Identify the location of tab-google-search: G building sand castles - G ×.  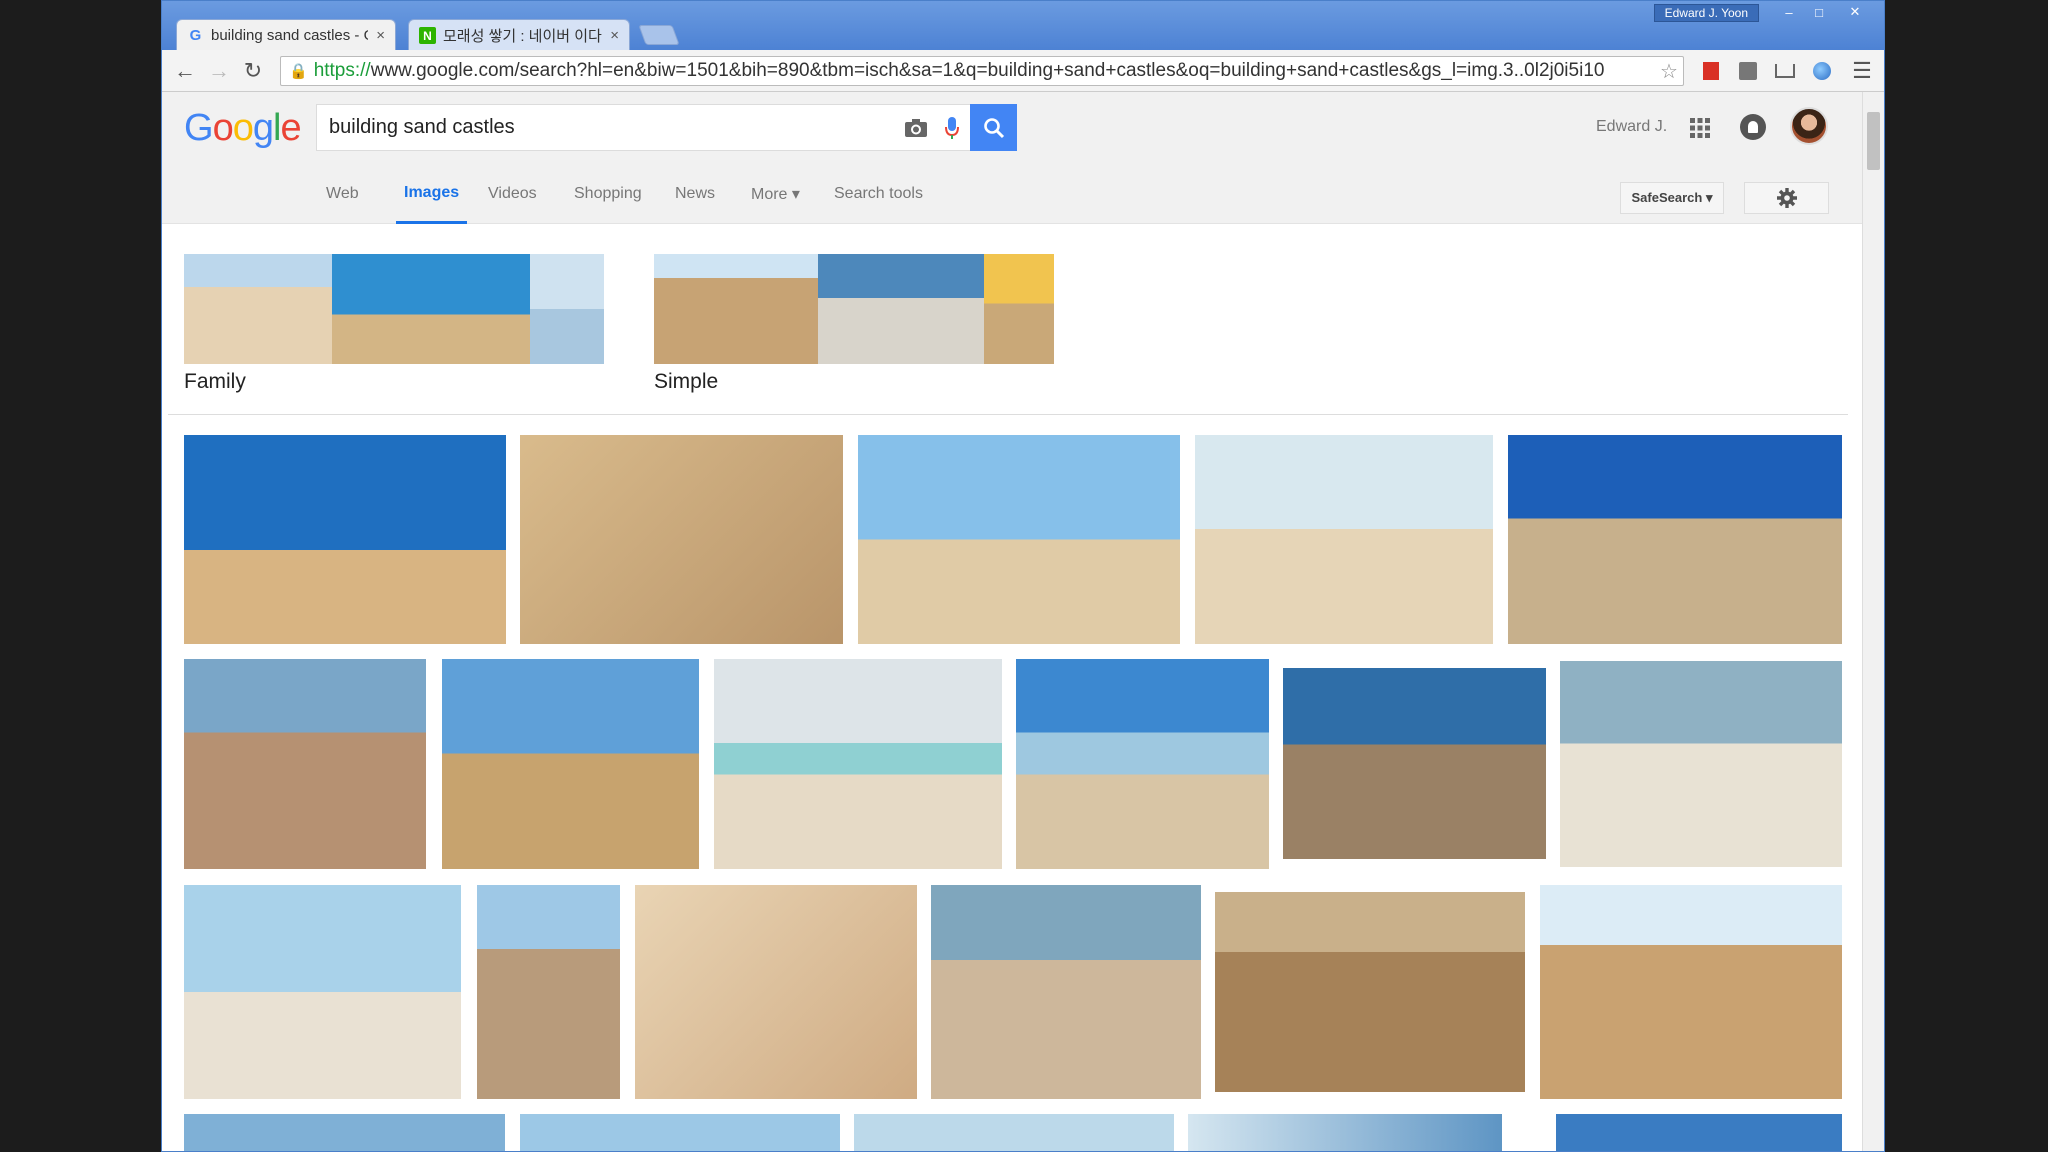
(286, 35).